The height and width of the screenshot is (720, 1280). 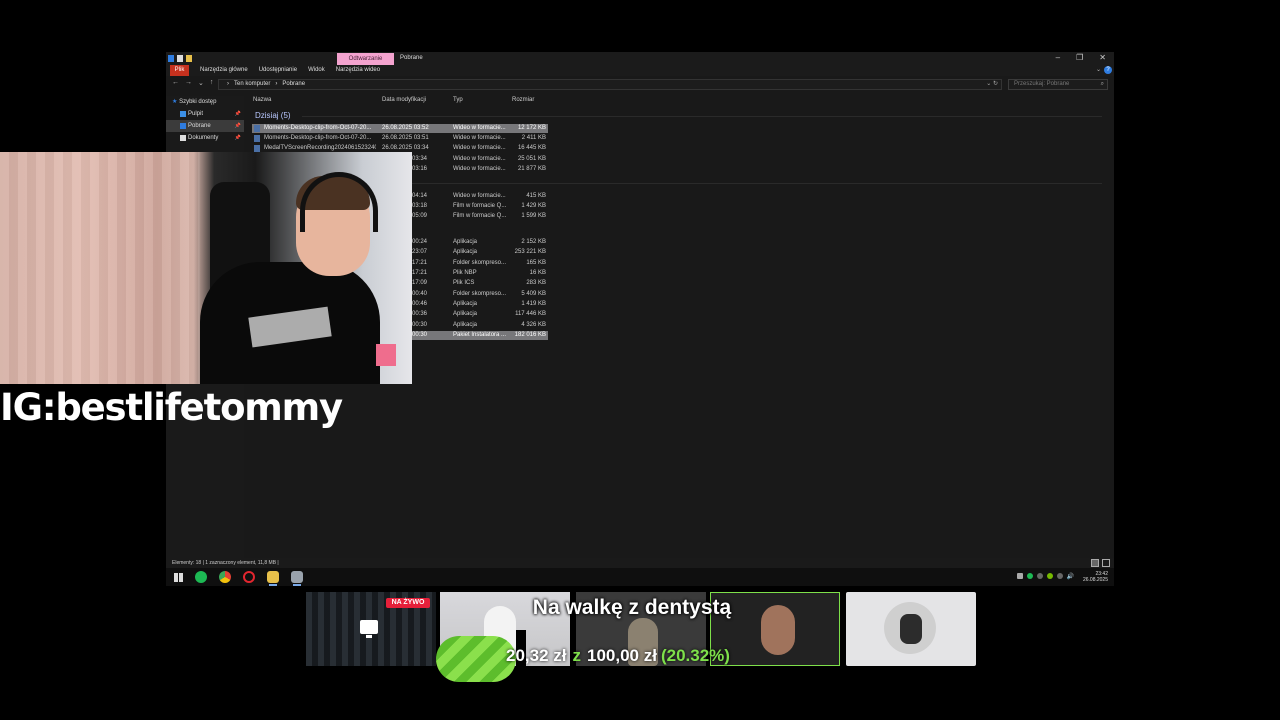 I want to click on details-view-icon, so click(x=1095, y=563).